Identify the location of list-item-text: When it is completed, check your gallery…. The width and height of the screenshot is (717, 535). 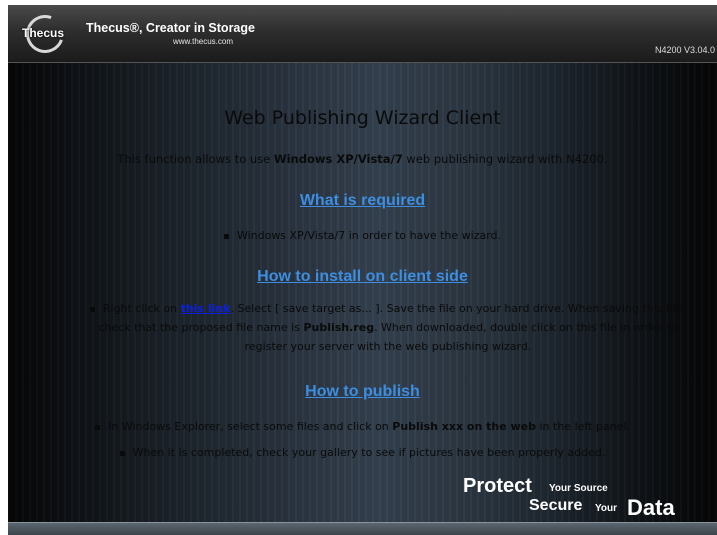
(369, 452).